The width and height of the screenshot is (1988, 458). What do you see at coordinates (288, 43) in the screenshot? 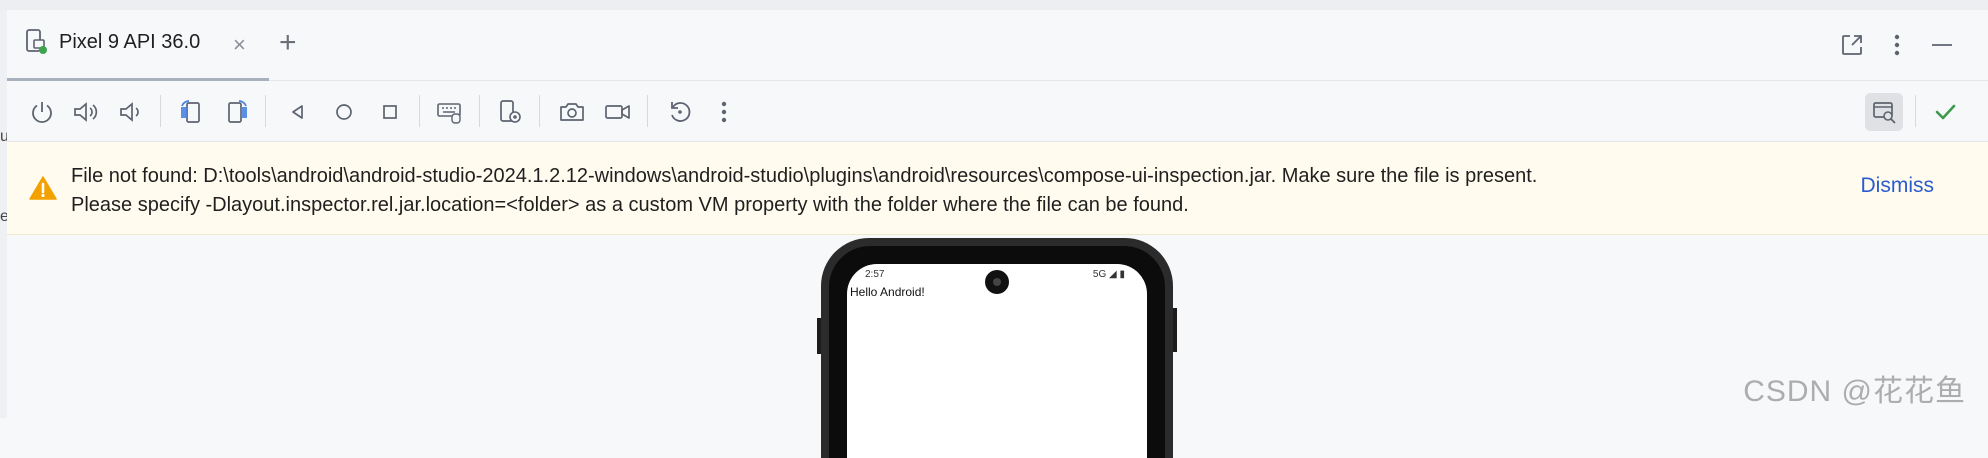
I see `add-tab-icon: +` at bounding box center [288, 43].